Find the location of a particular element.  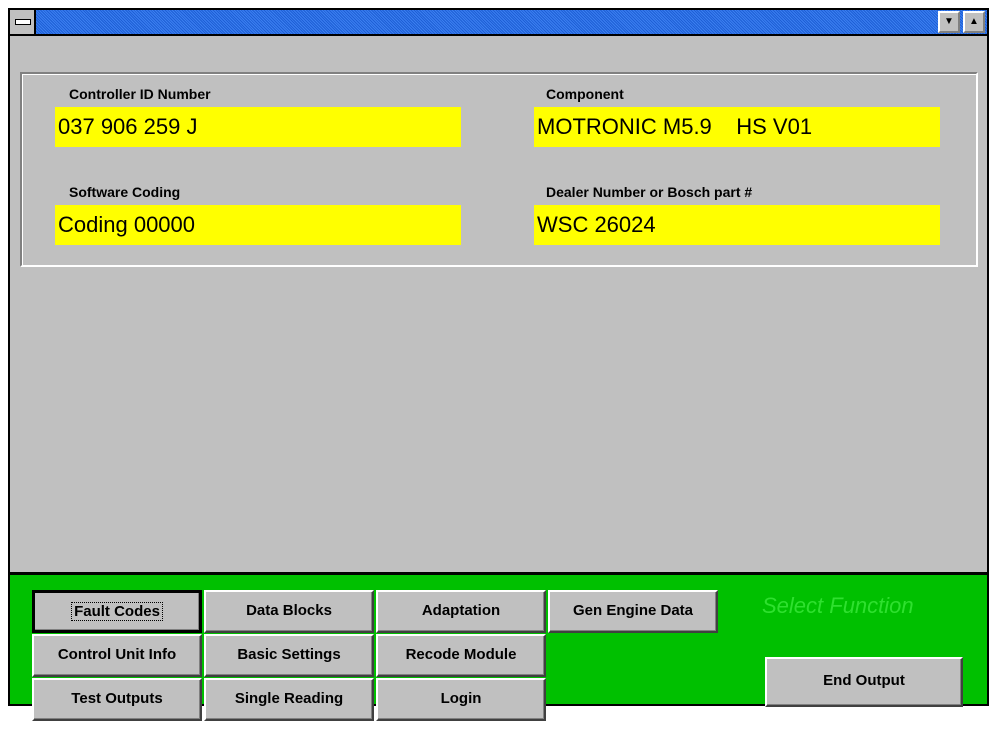

basic-settings-button: Basic Settings is located at coordinates (289, 655).